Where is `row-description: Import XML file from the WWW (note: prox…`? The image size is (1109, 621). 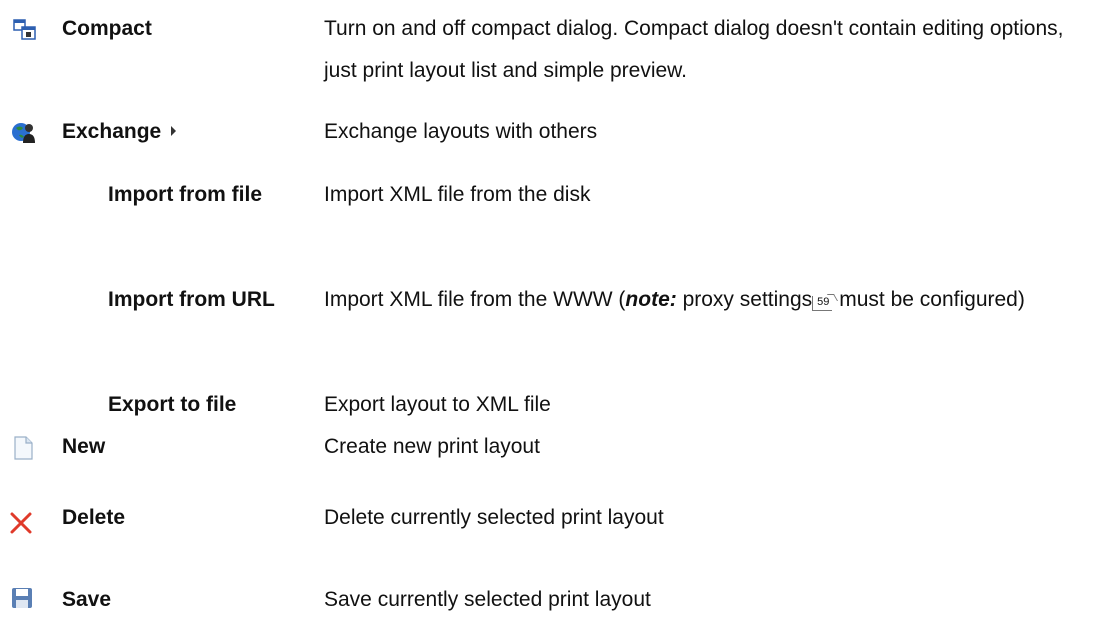 row-description: Import XML file from the WWW (note: prox… is located at coordinates (709, 300).